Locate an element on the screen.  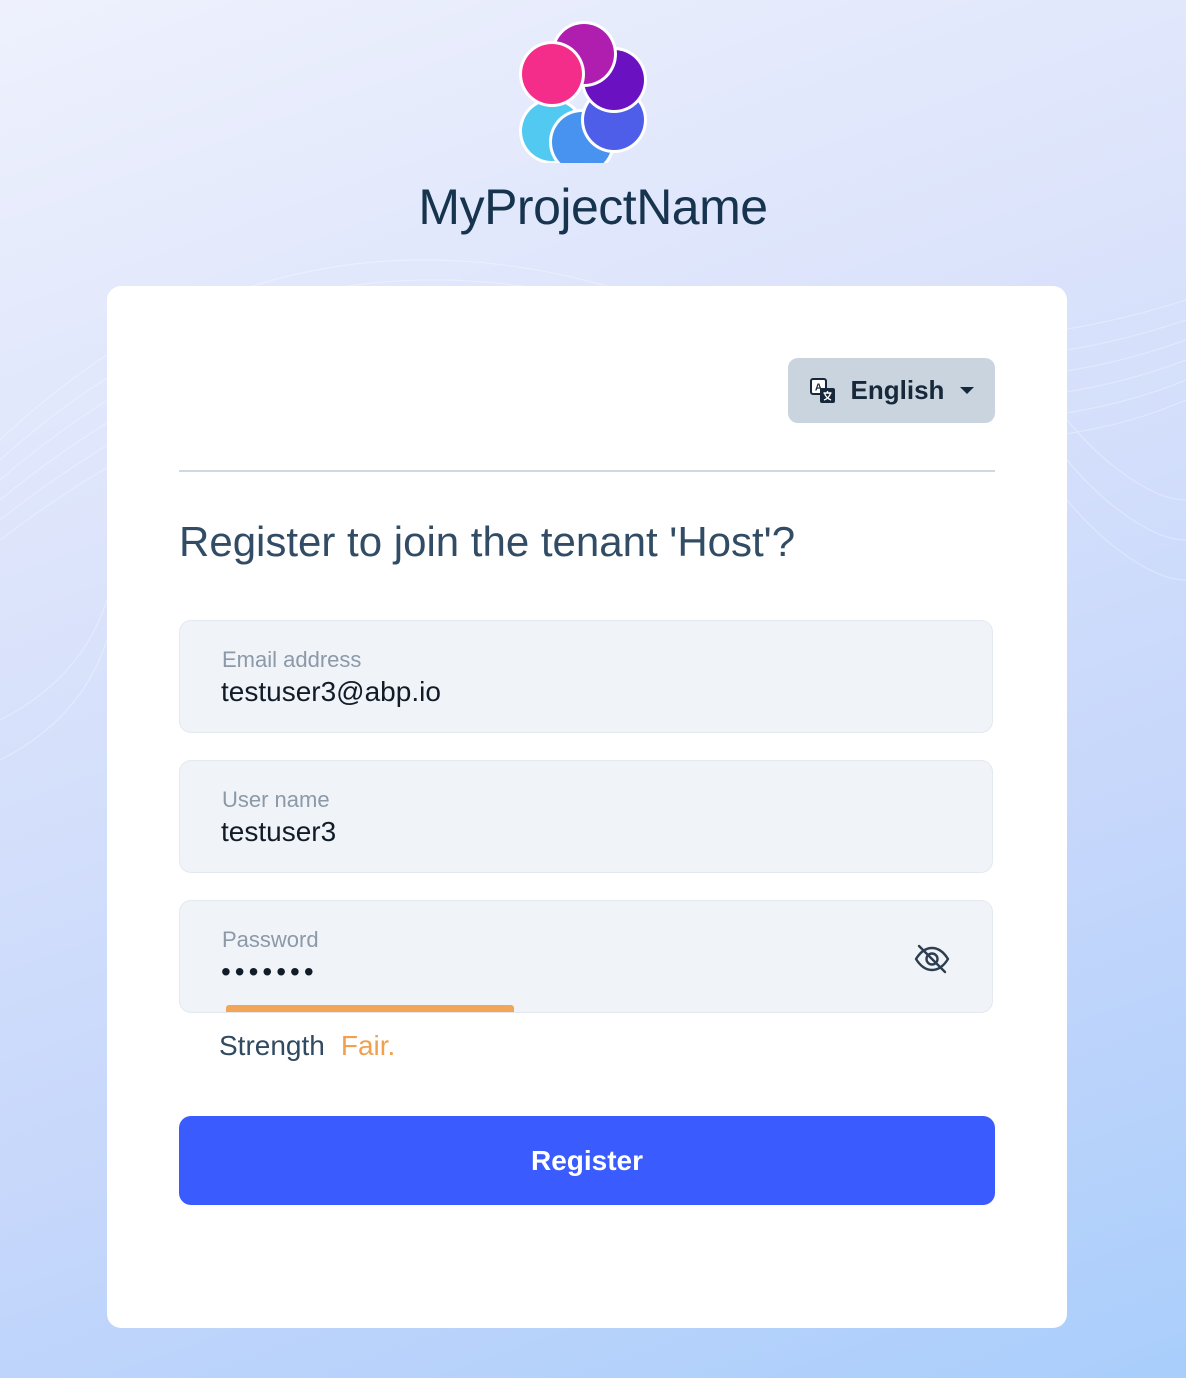
register-button: Register is located at coordinates (587, 1160).